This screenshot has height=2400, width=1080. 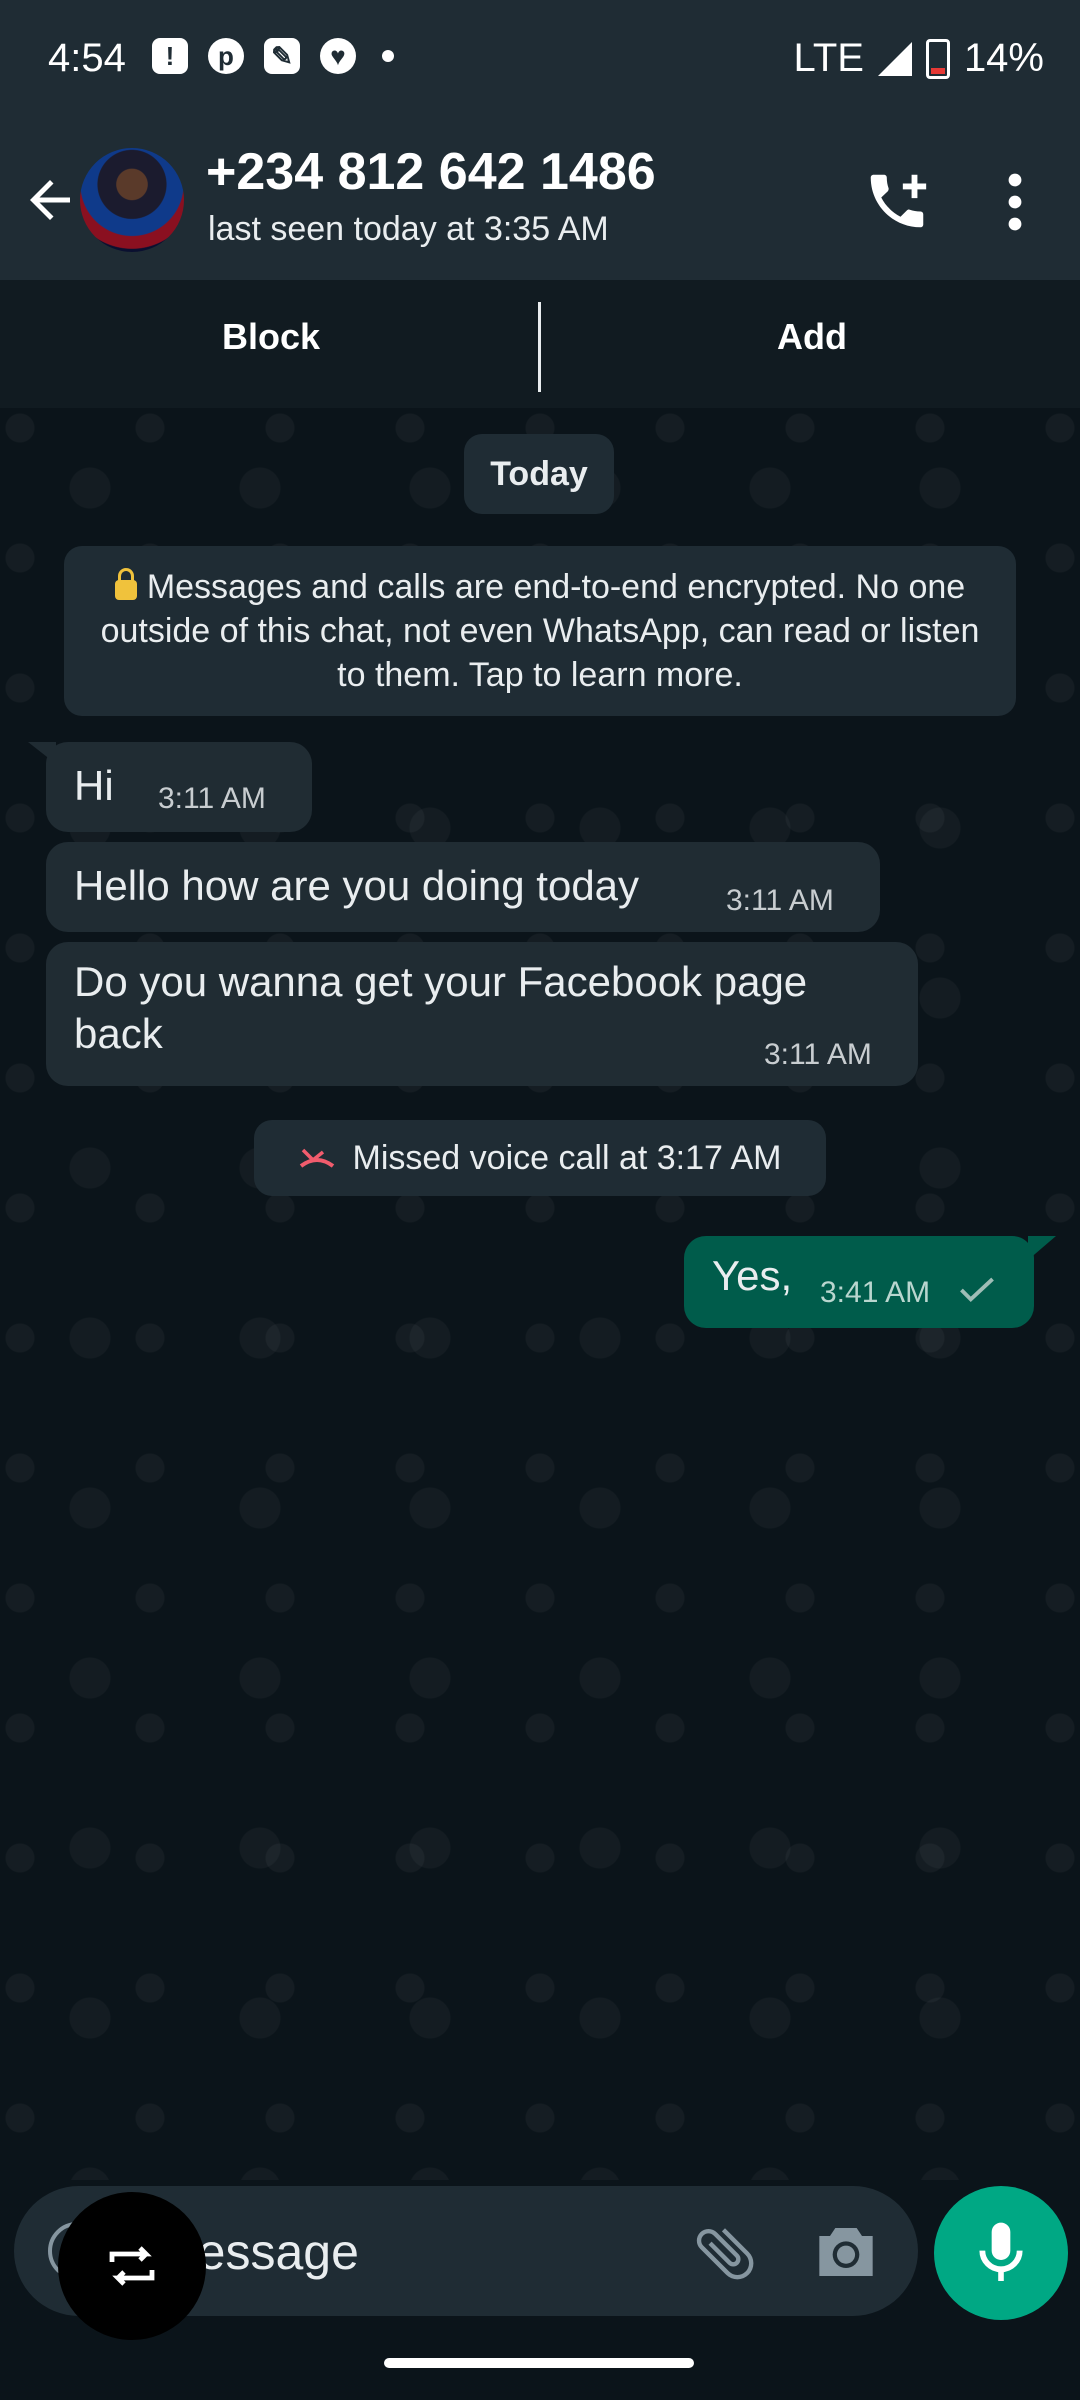 I want to click on battery-percent: 14%, so click(x=1003, y=58).